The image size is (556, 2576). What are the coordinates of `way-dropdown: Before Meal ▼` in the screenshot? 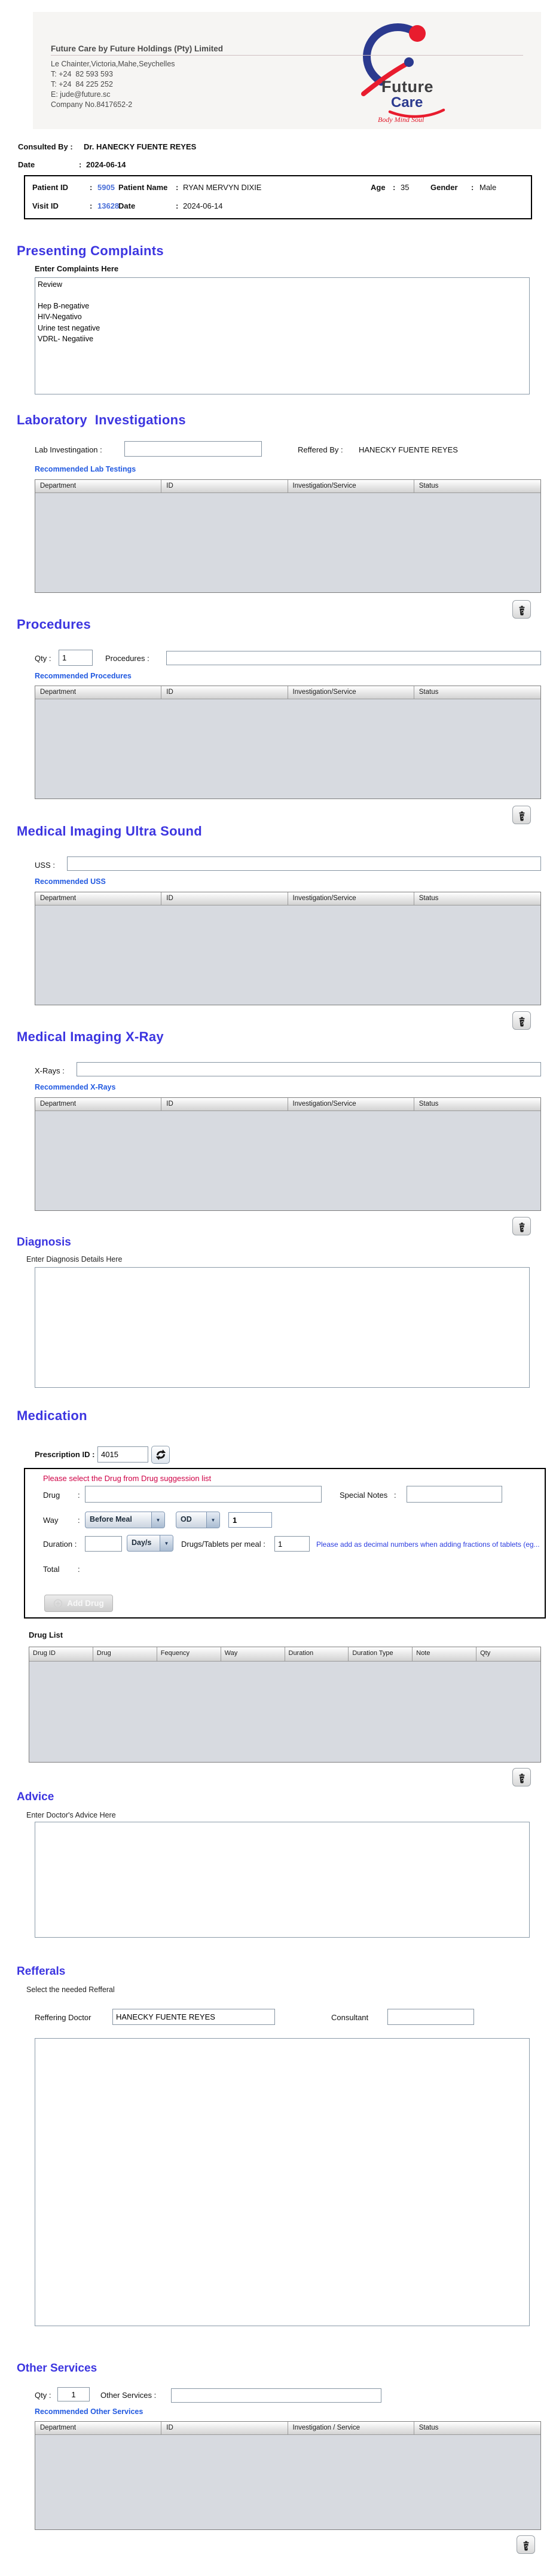 It's located at (125, 1520).